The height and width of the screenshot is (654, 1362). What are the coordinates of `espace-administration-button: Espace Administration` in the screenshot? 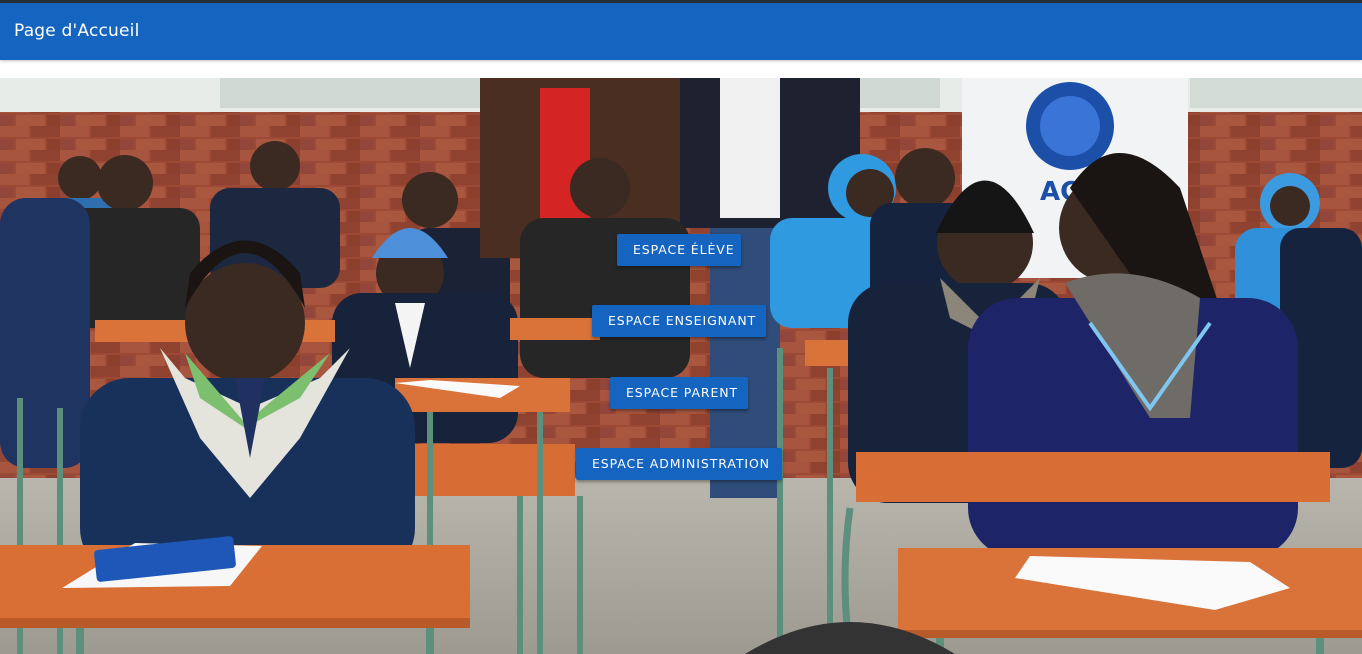 It's located at (679, 464).